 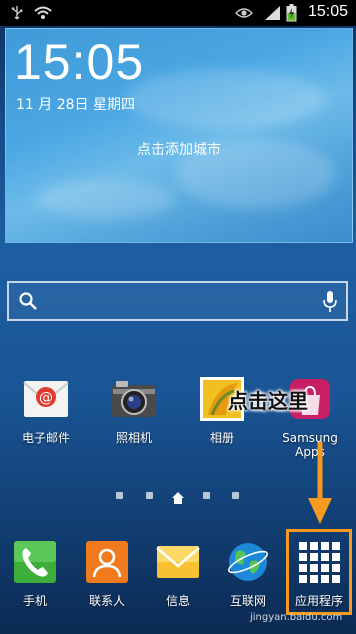 I want to click on app-label: 电子邮件, so click(x=45, y=438).